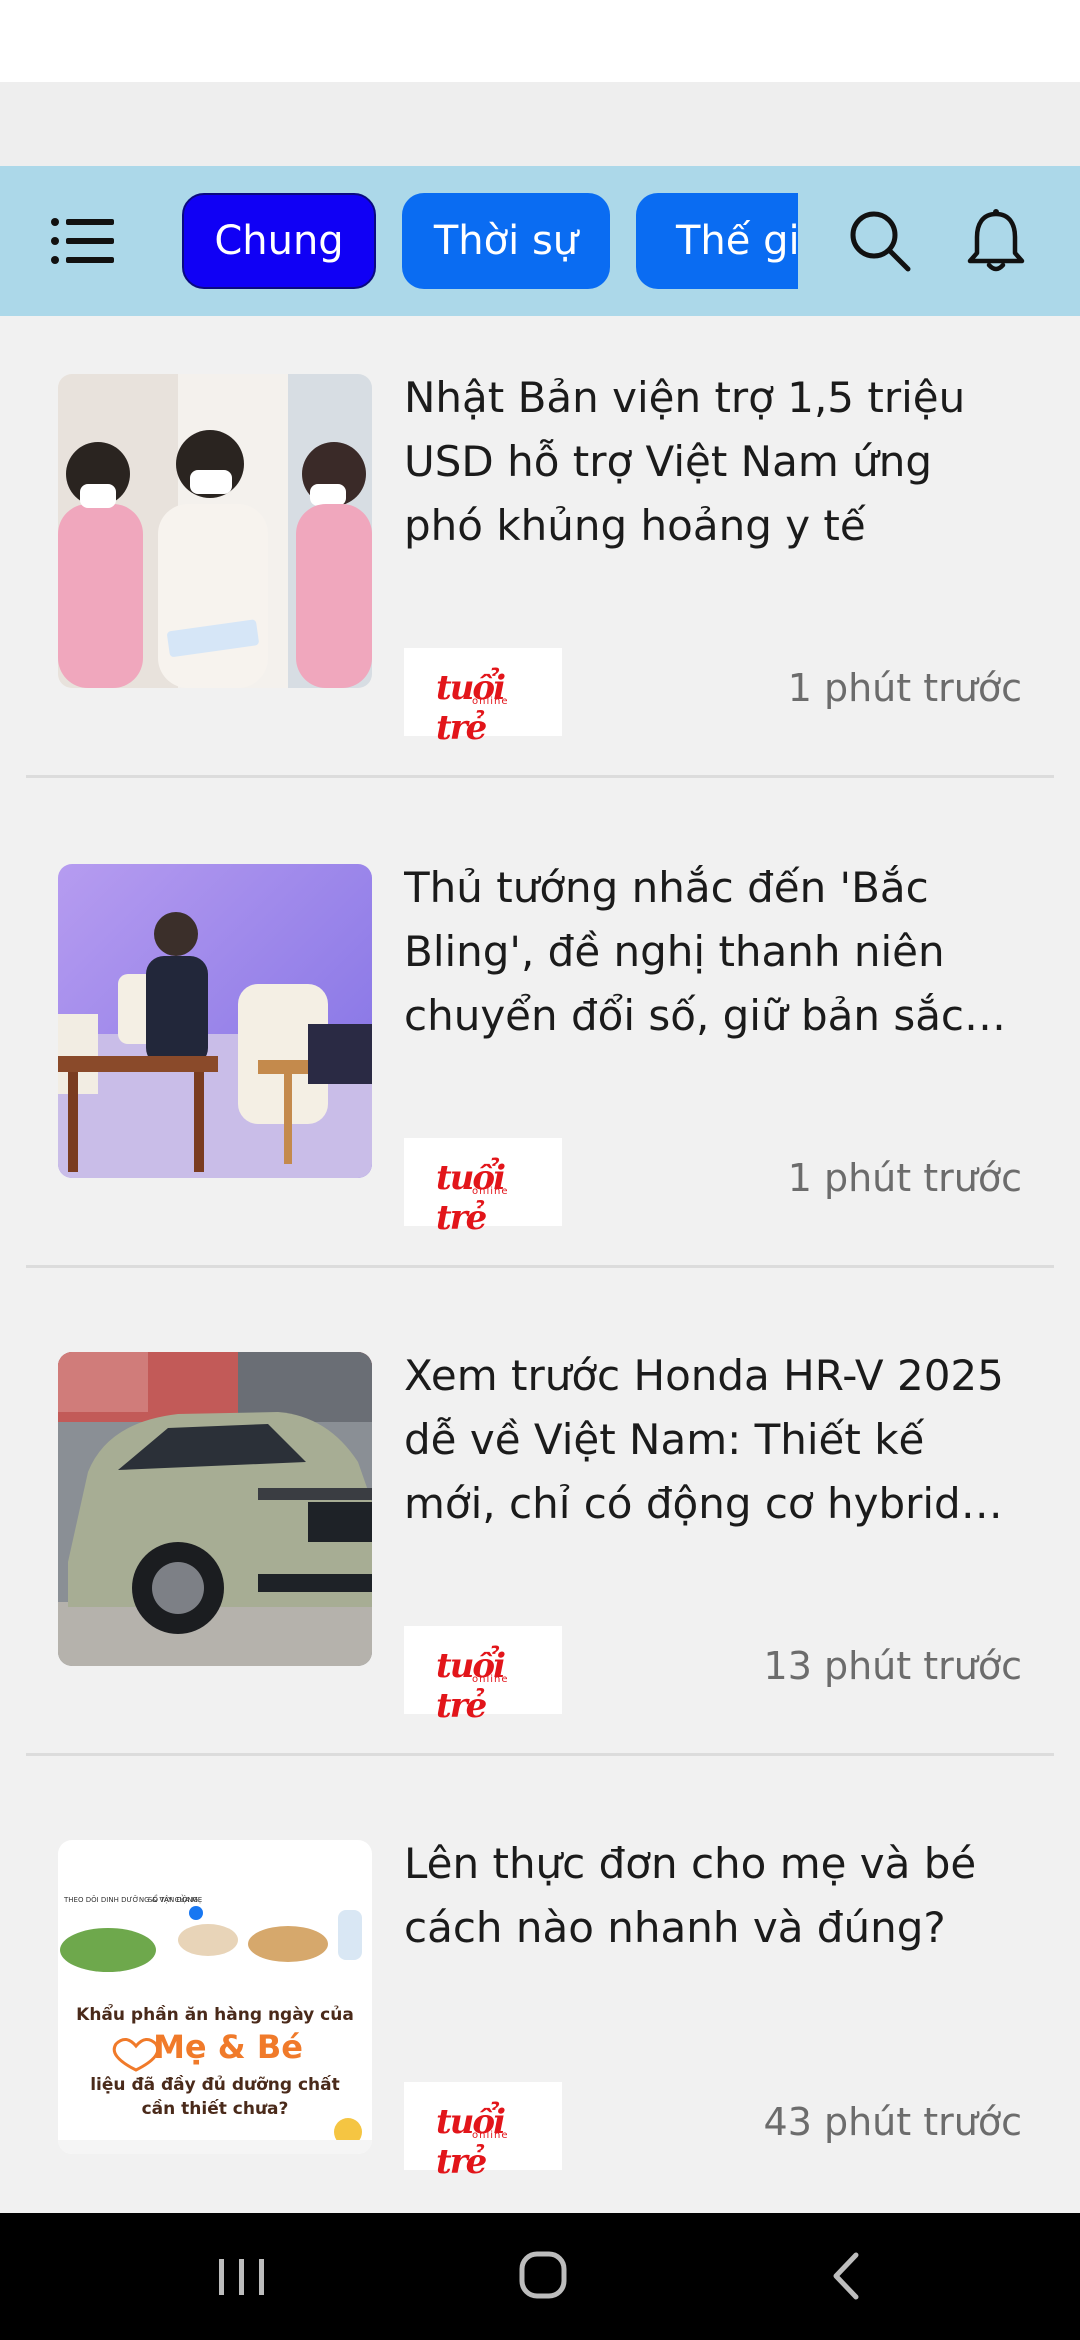 The image size is (1080, 2340). I want to click on svg-text: cần thiết chưa?, so click(215, 2108).